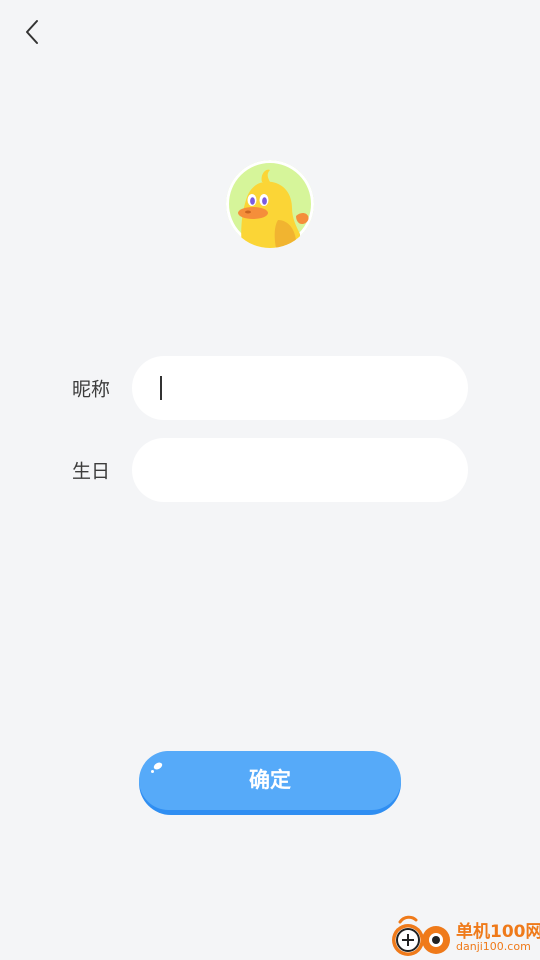  What do you see at coordinates (157, 767) in the screenshot?
I see `sparkle-icon` at bounding box center [157, 767].